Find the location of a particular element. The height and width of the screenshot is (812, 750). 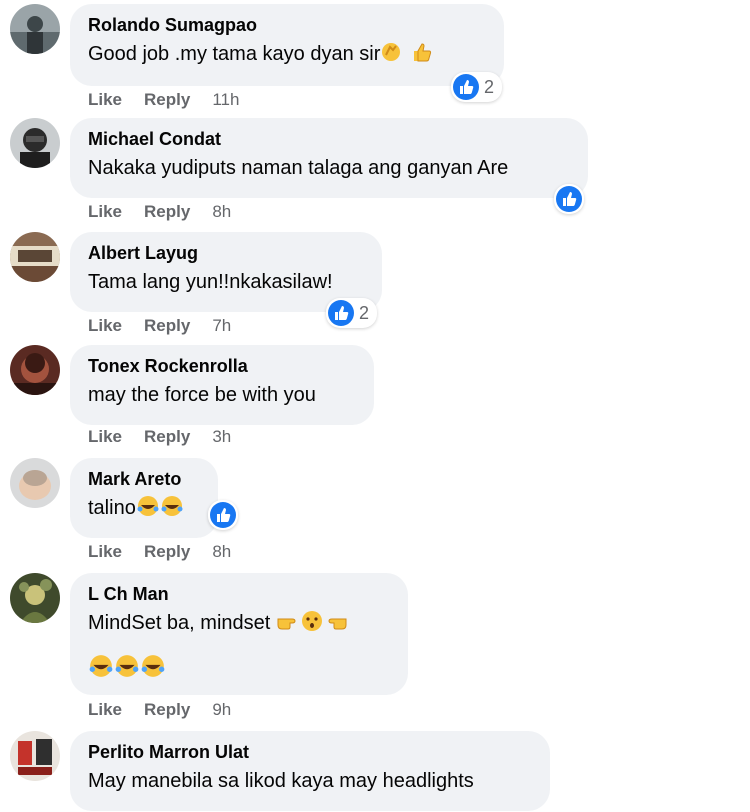

comment-author: Rolando Sumagpao is located at coordinates (287, 25).